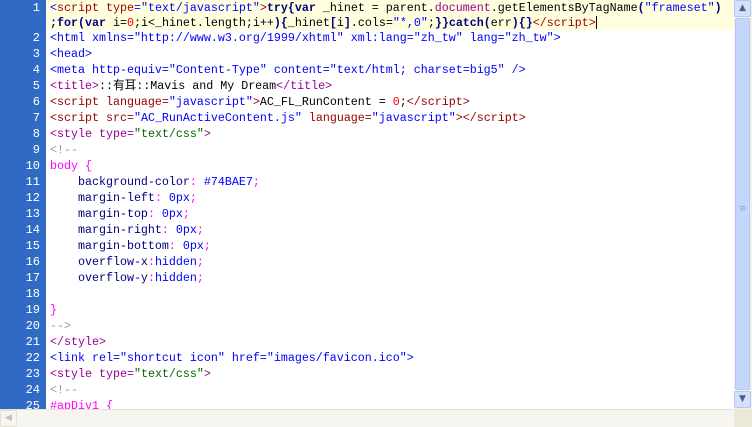  I want to click on scroll-up-button: ▲, so click(742, 8).